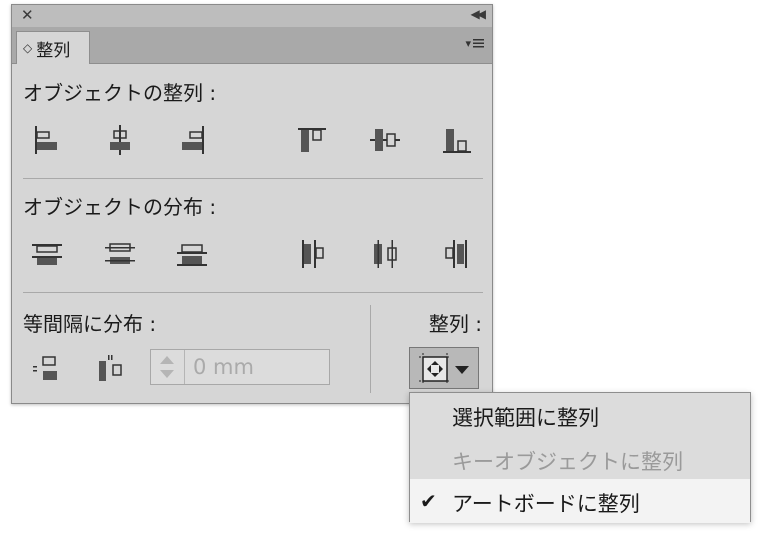 The width and height of the screenshot is (774, 558). I want to click on distribute-bottom-button, so click(192, 254).